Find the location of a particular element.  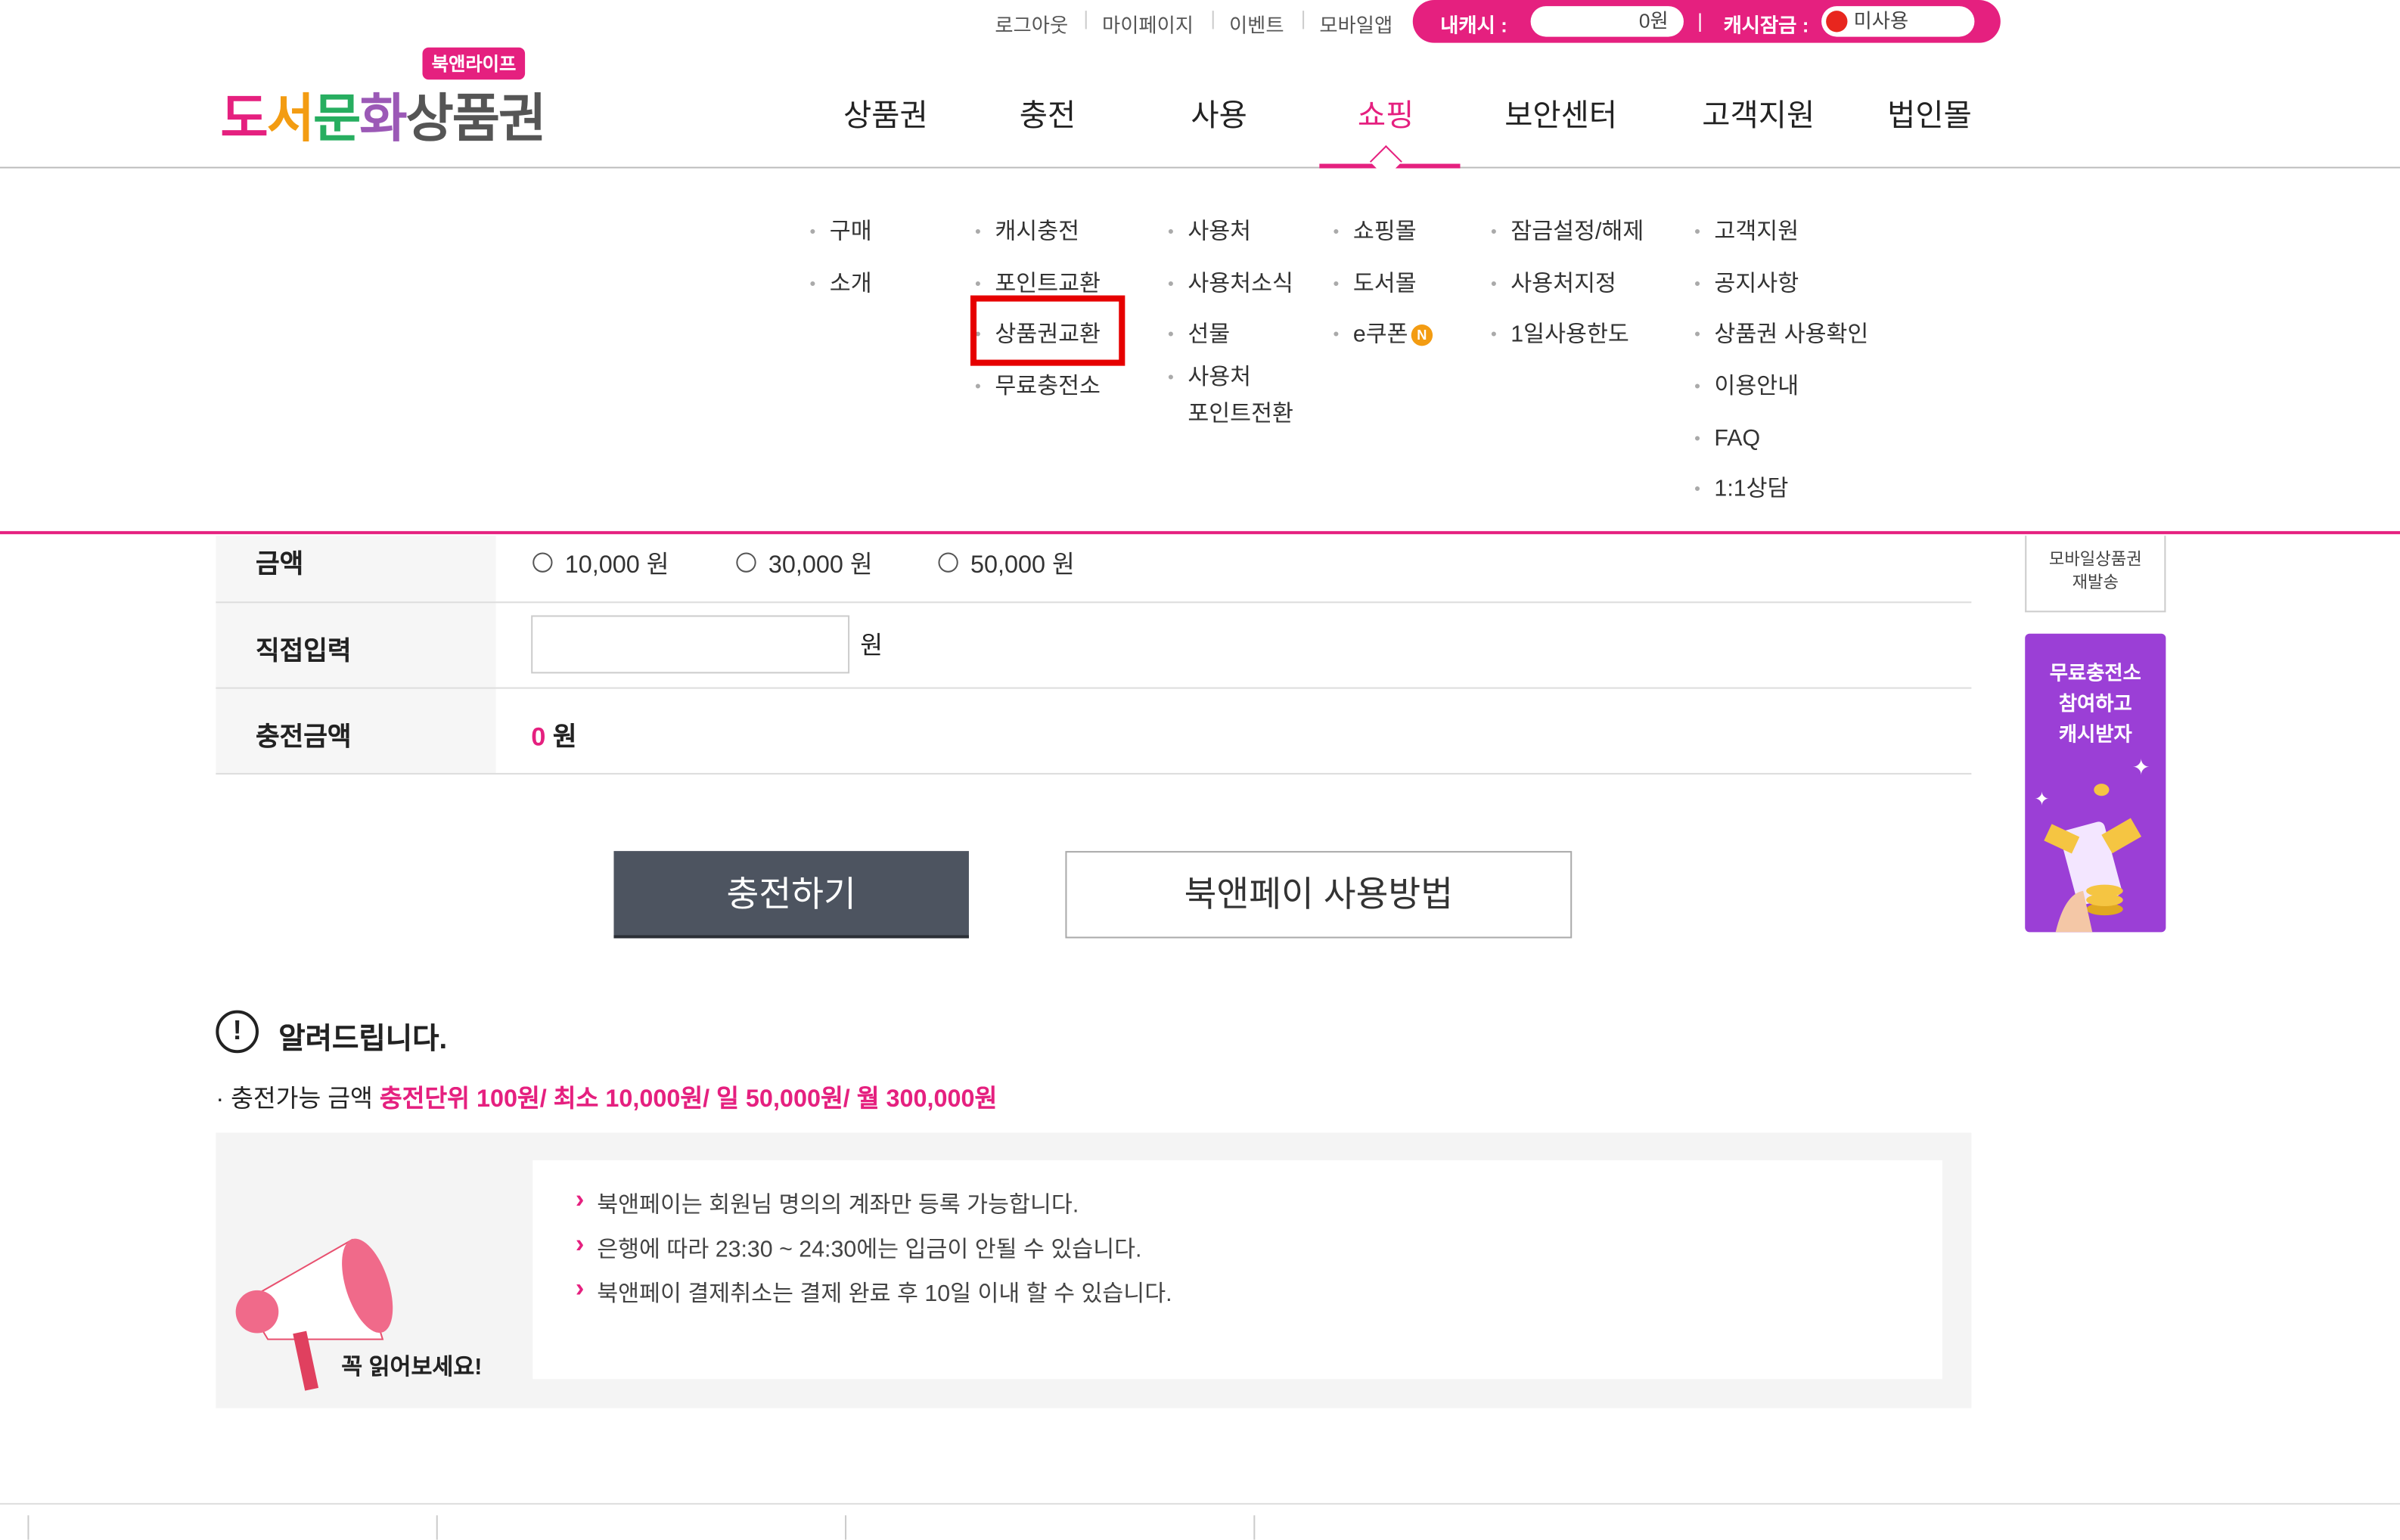

must-read-label: 꼭 읽어보세요! is located at coordinates (412, 1367).